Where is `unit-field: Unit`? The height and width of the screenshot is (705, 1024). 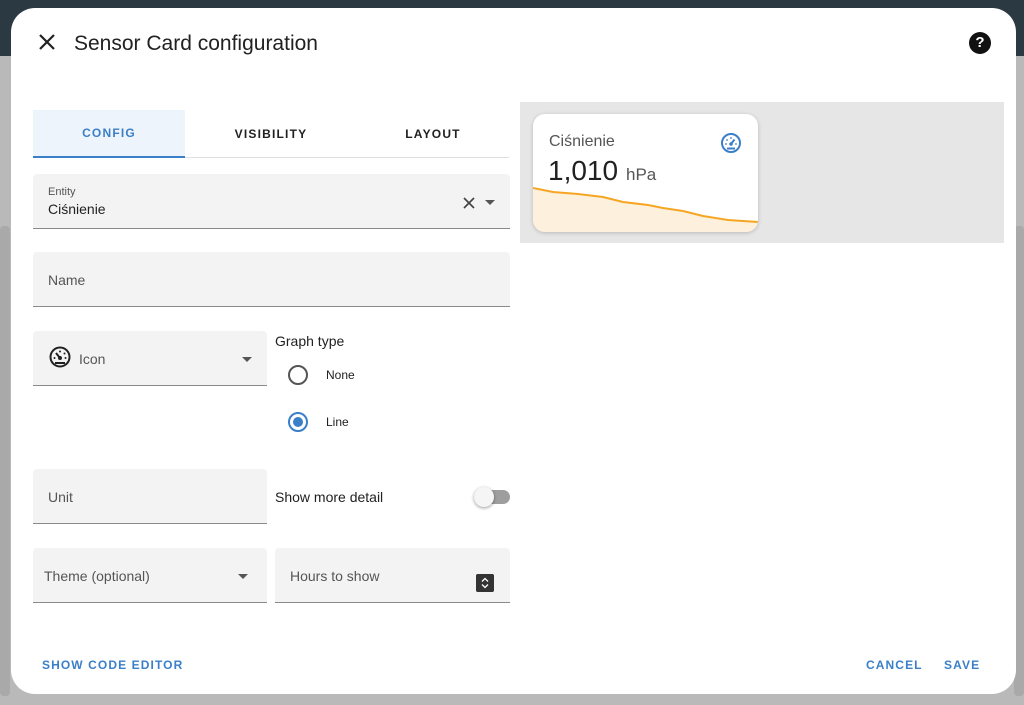
unit-field: Unit is located at coordinates (150, 496).